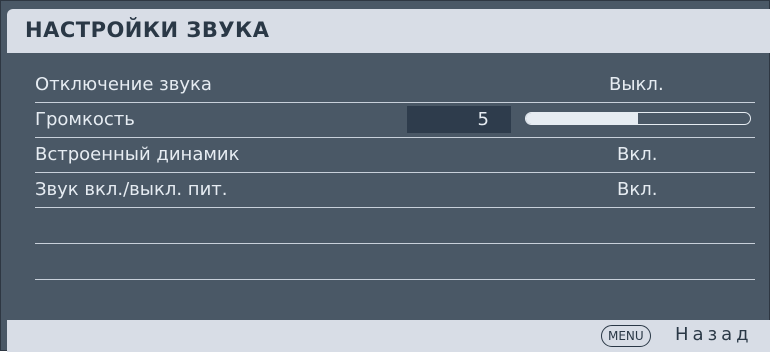 The image size is (770, 352). I want to click on menu-row-builtin-speaker: Встроенный динамик Вкл., so click(395, 156).